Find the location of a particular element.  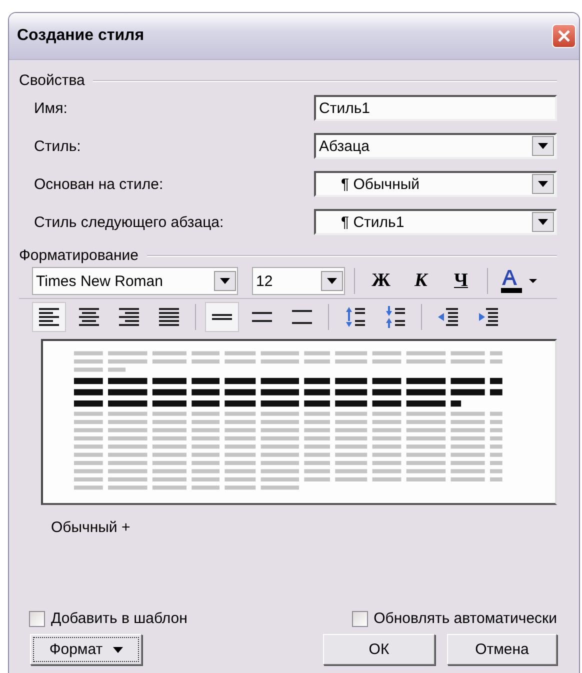

italic-button: К is located at coordinates (421, 281).